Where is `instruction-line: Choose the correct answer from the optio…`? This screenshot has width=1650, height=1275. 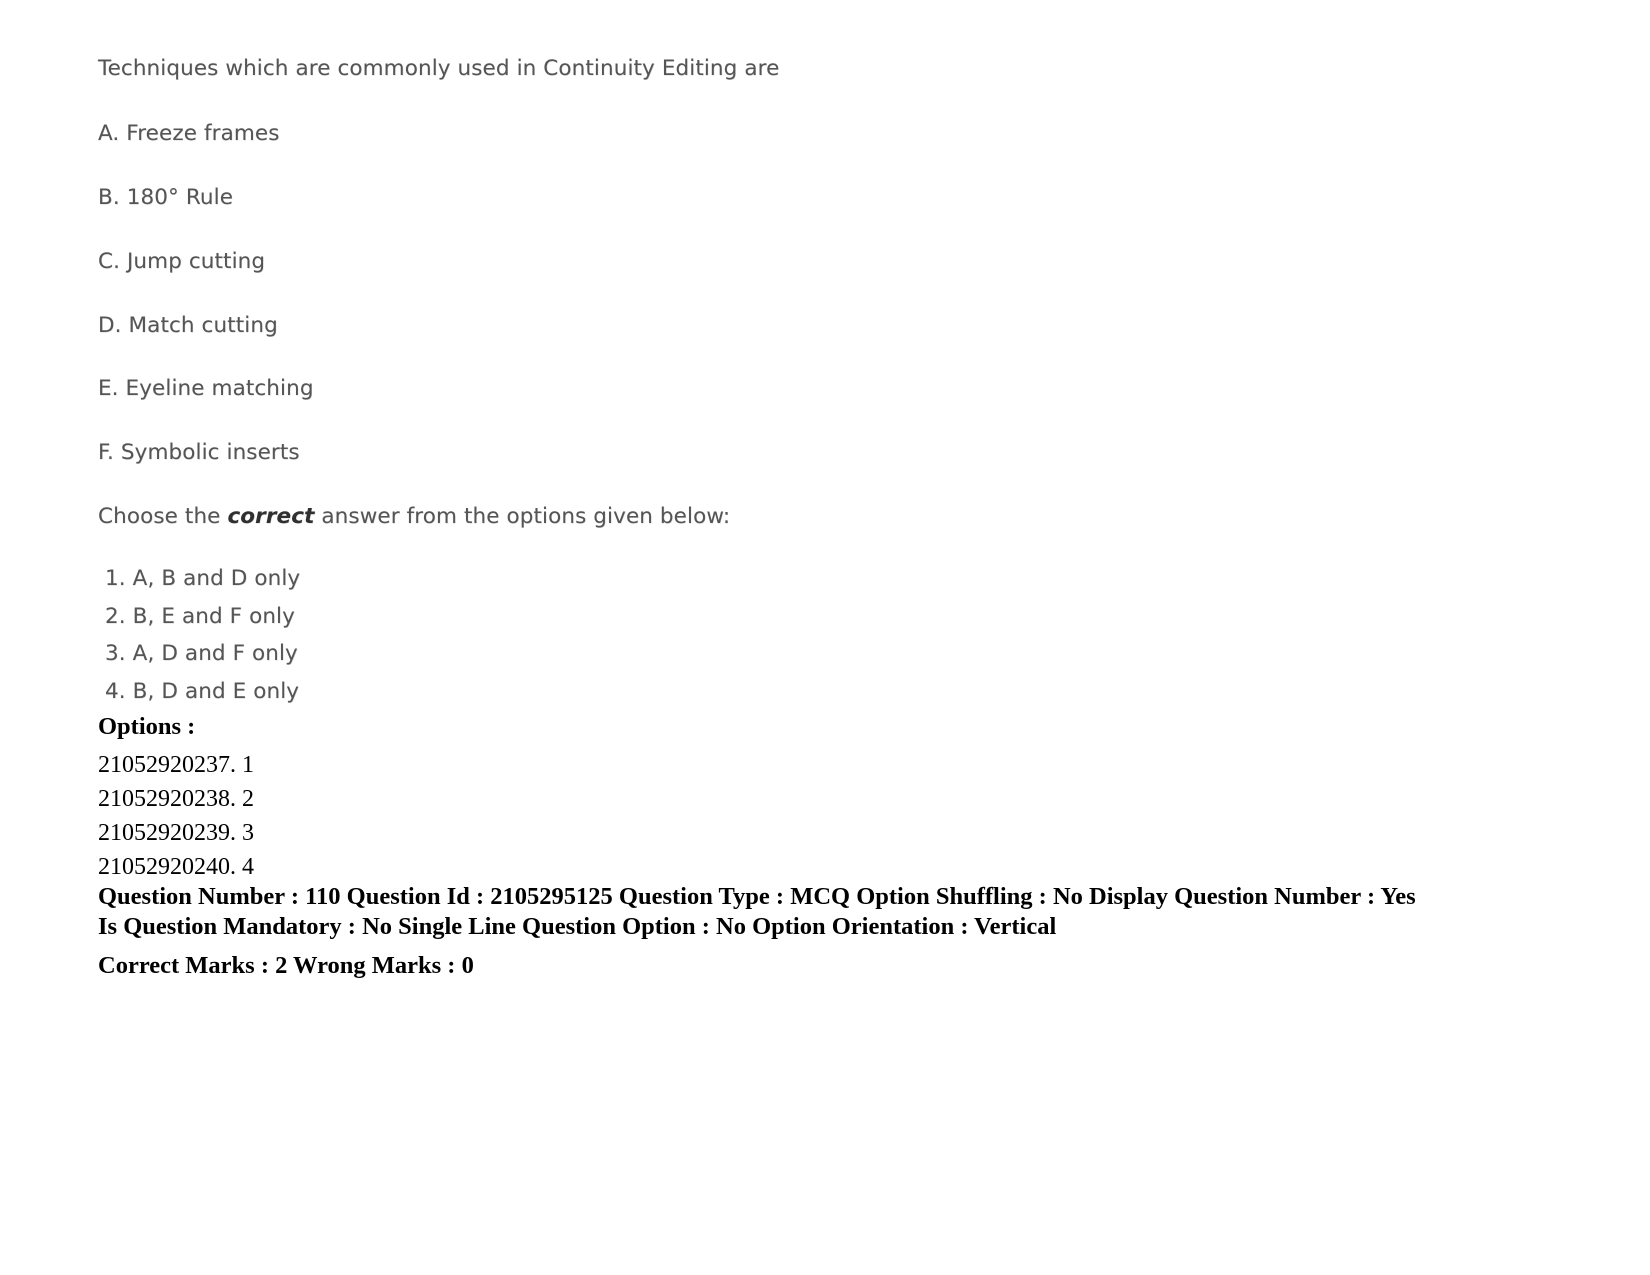
instruction-line: Choose the correct answer from the optio… is located at coordinates (798, 517).